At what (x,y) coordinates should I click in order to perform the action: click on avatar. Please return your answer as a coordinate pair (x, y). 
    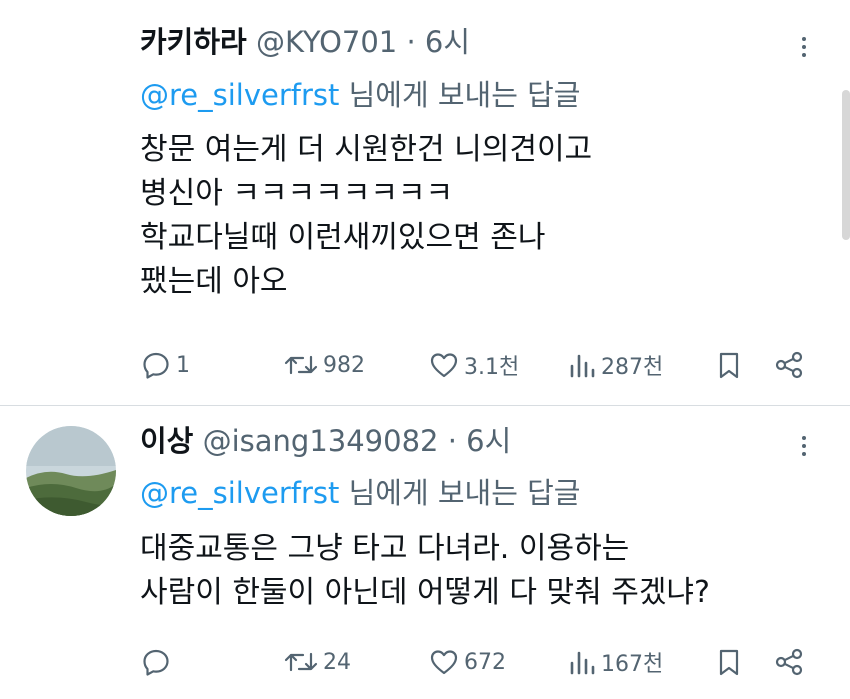
    Looking at the image, I should click on (71, 471).